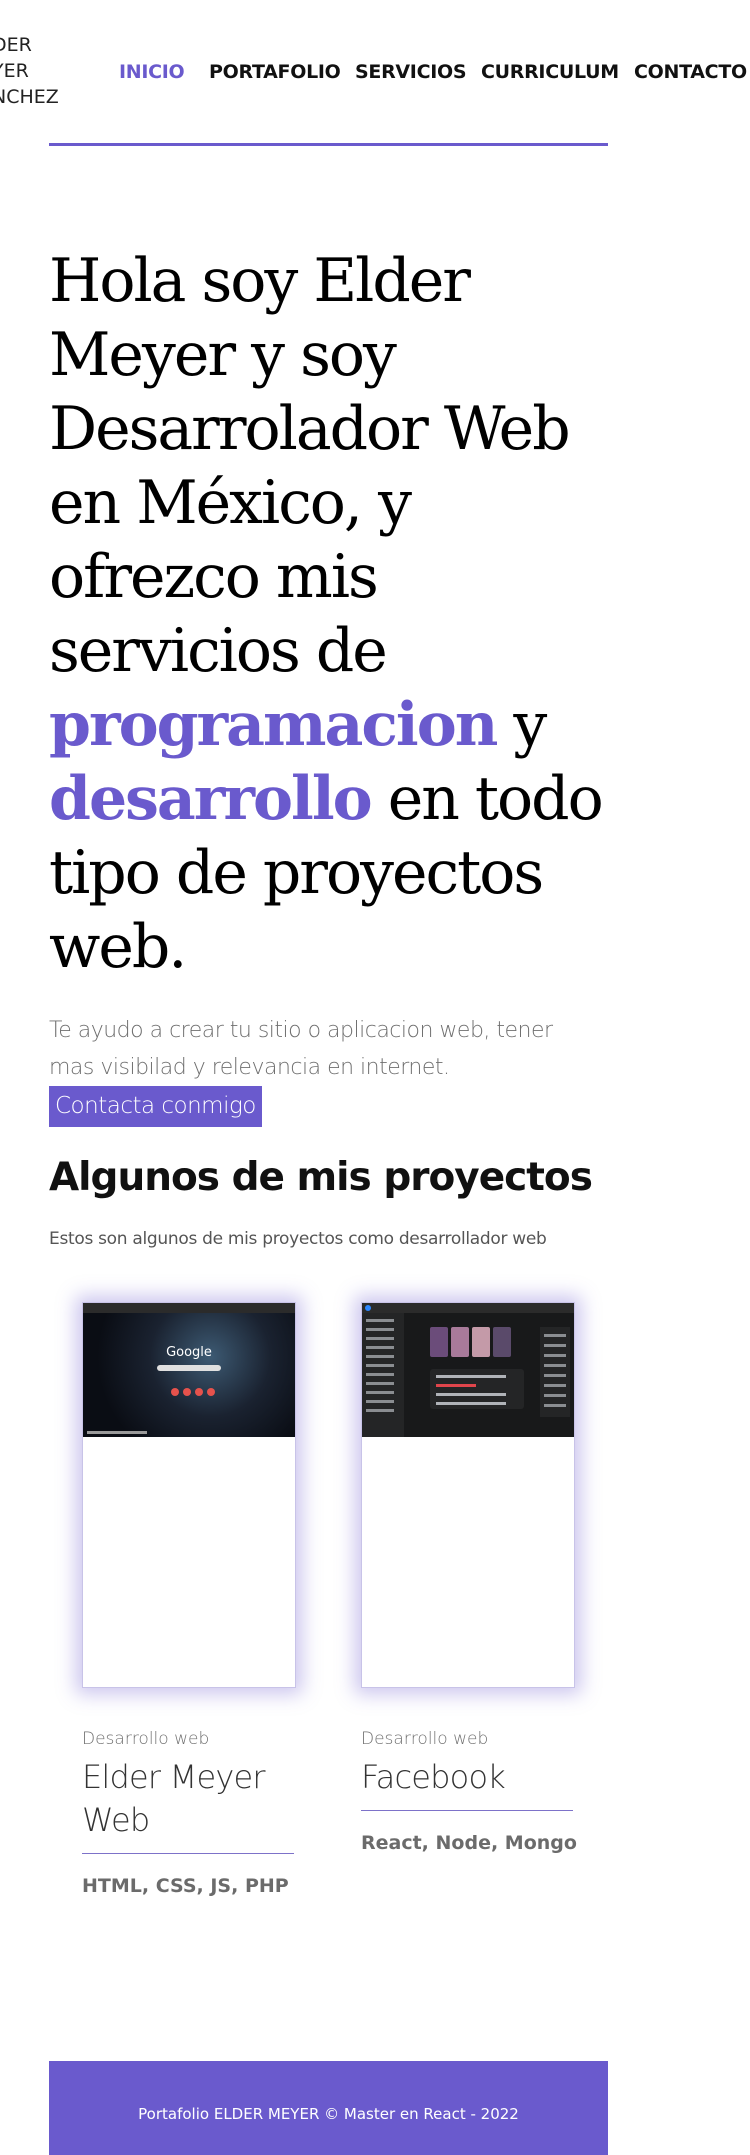 The image size is (750, 2155). Describe the element at coordinates (368, 1308) in the screenshot. I see `facebook-logo-icon` at that location.